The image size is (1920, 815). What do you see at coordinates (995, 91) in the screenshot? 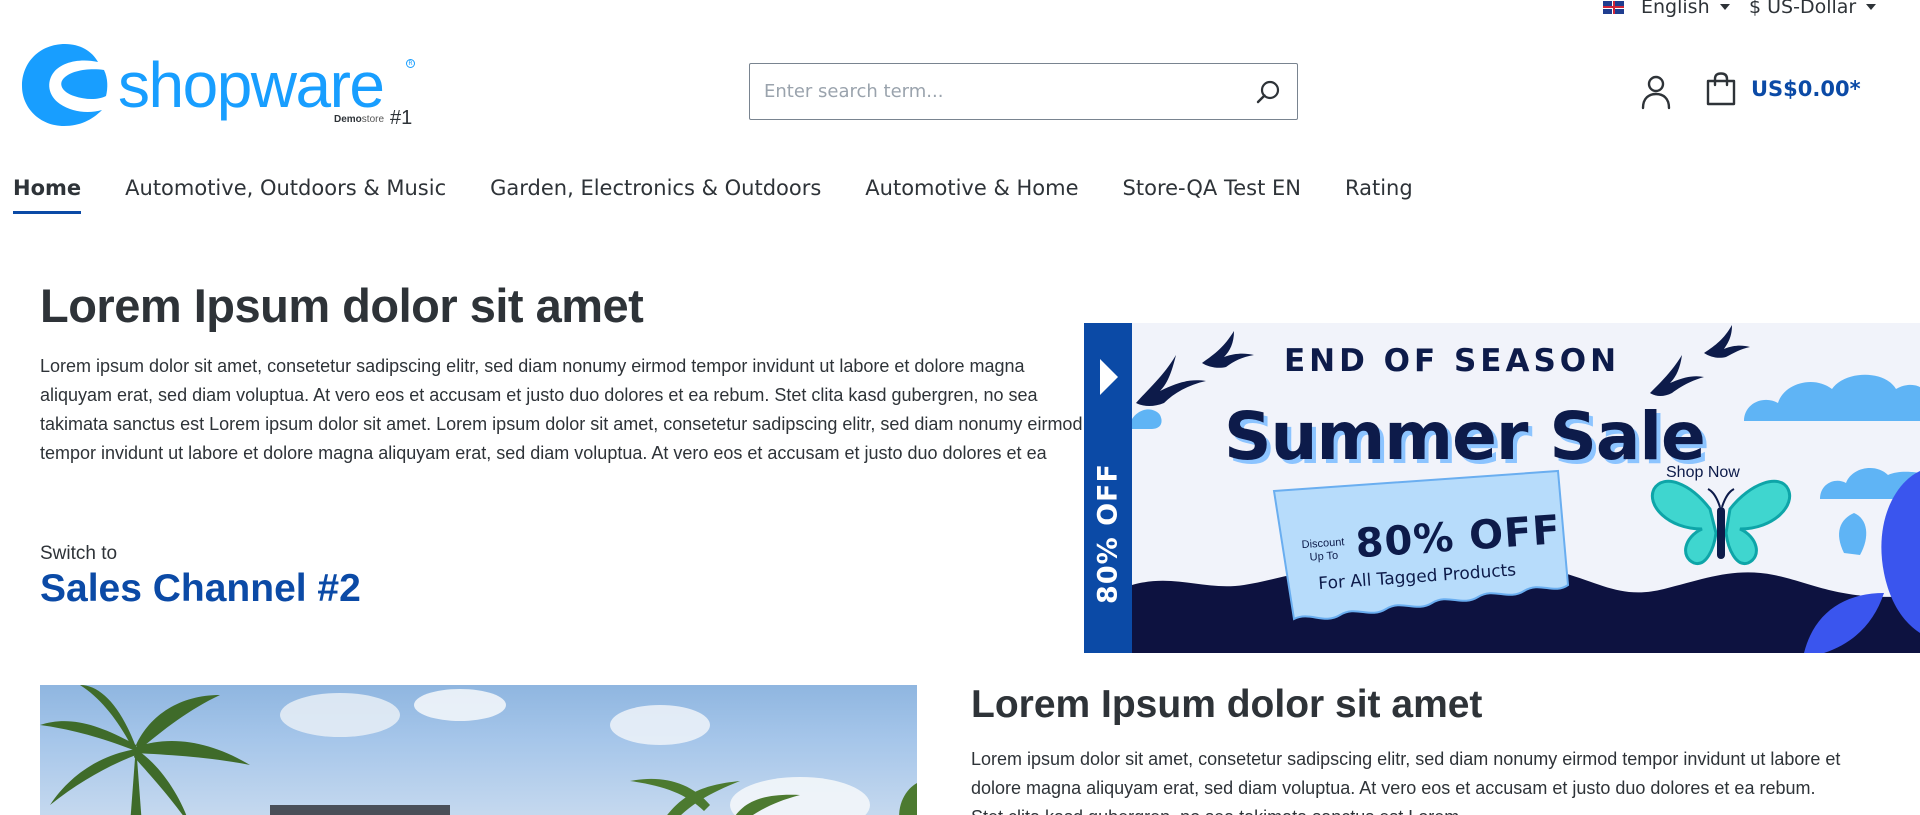
I see `search-input` at bounding box center [995, 91].